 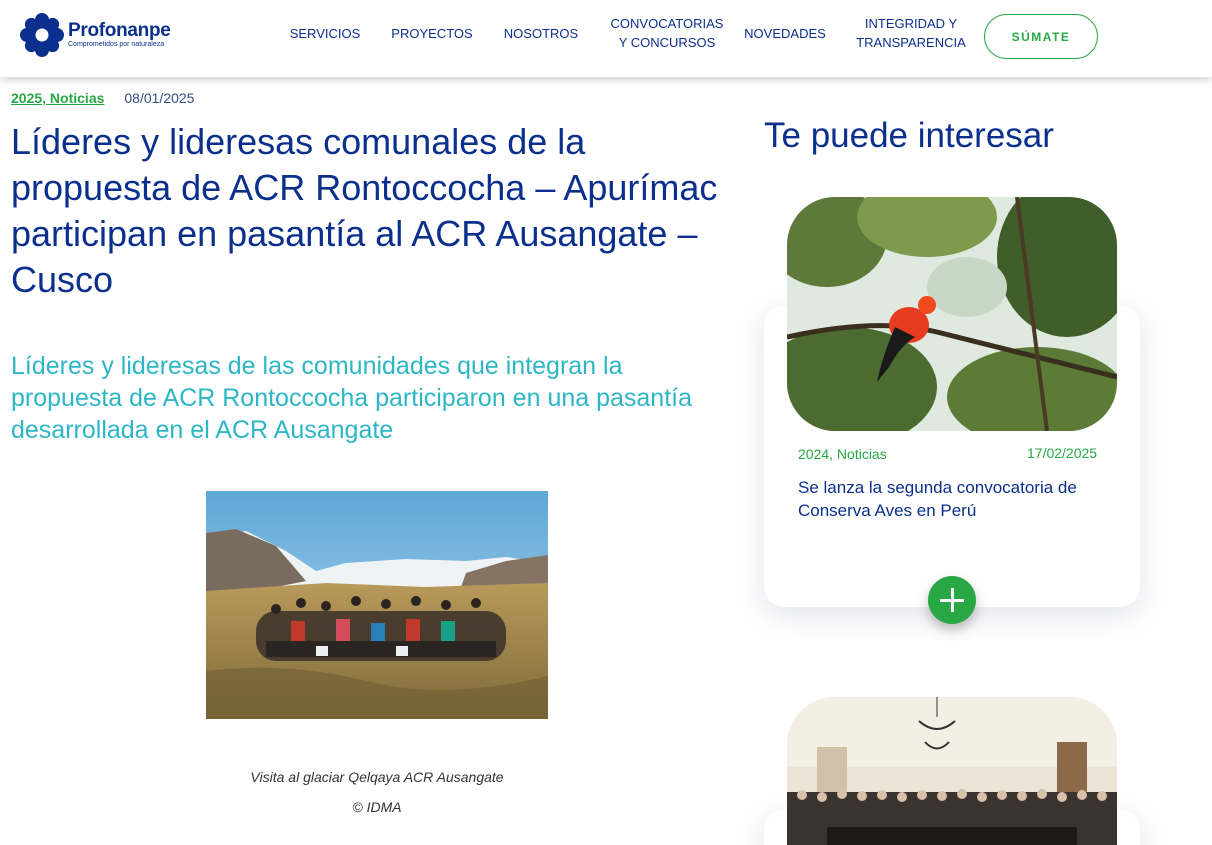 What do you see at coordinates (57, 98) in the screenshot?
I see `article-category-link: 2025, Noticias` at bounding box center [57, 98].